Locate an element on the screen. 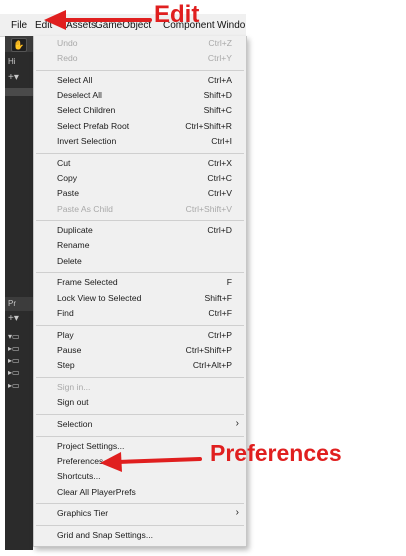  preferences-annotation: Preferences is located at coordinates (276, 453).